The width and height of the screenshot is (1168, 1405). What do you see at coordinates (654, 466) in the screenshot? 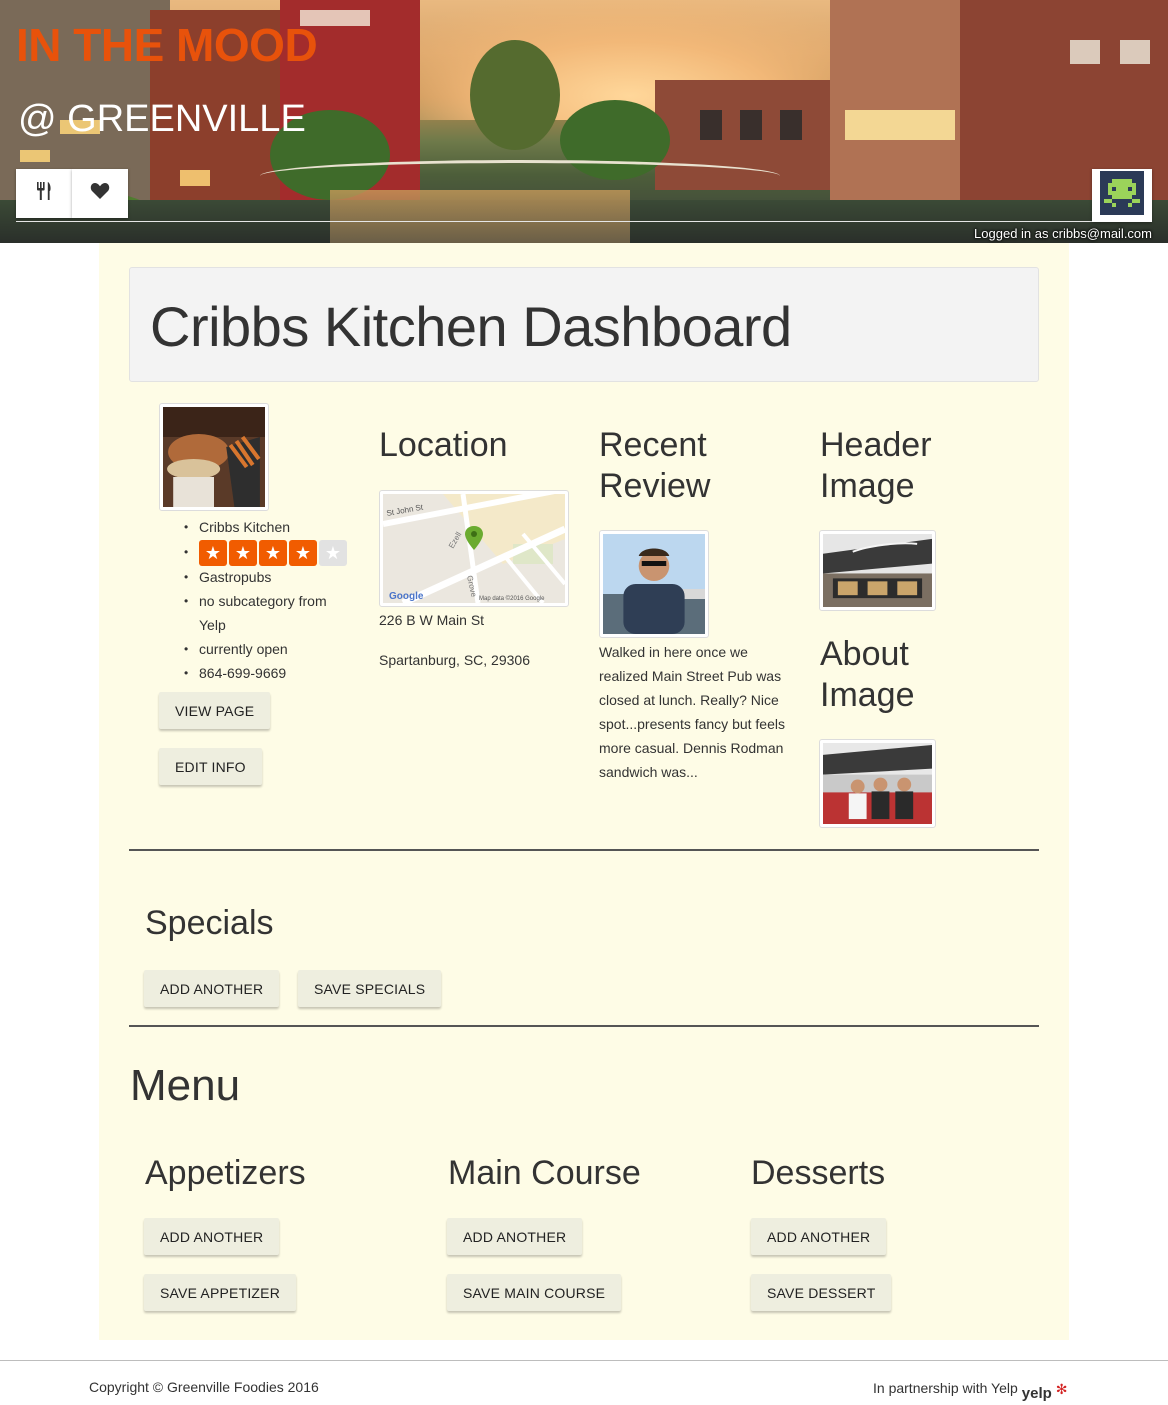
I see `review-heading: Recent Review` at bounding box center [654, 466].